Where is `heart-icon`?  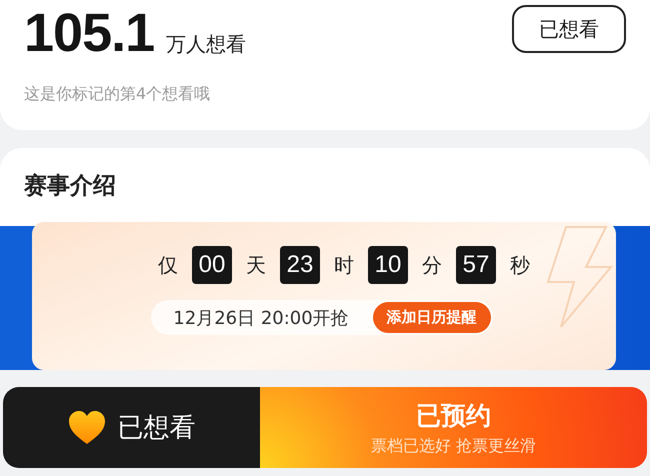 heart-icon is located at coordinates (87, 428).